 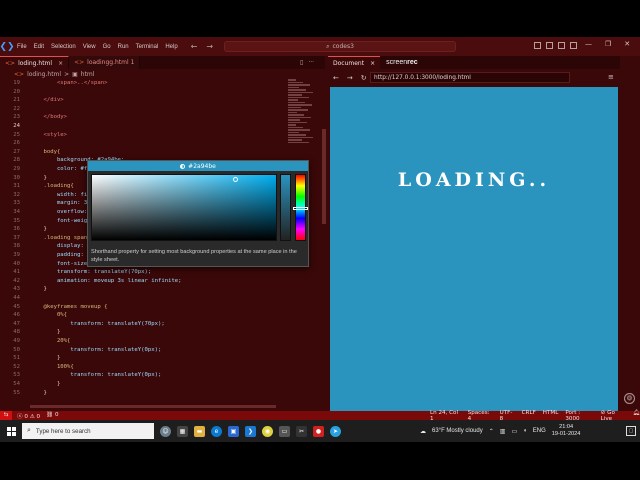 What do you see at coordinates (145, 109) in the screenshot?
I see `code-line: 22` at bounding box center [145, 109].